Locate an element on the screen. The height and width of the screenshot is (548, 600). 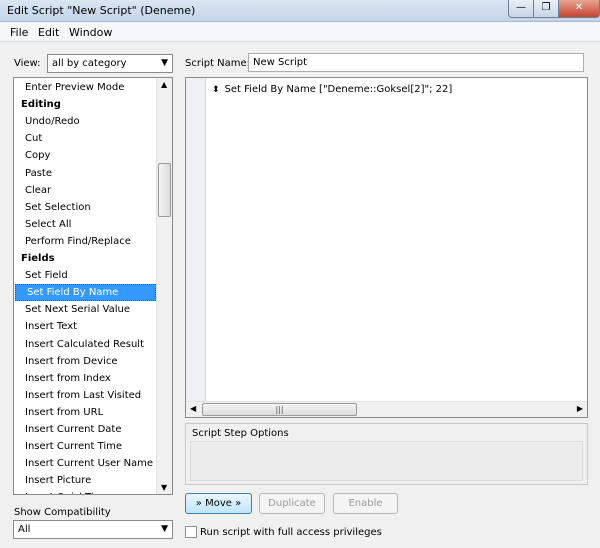
step-category: Fields is located at coordinates (38, 258).